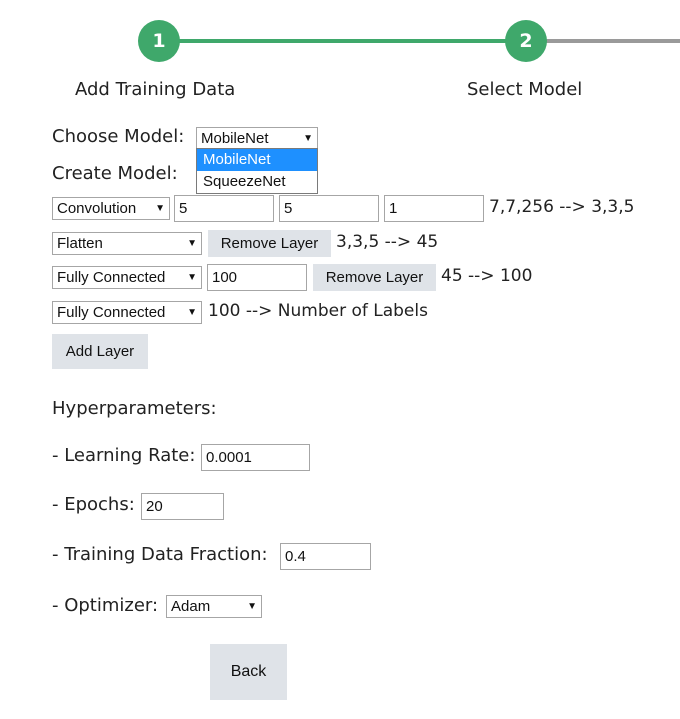 This screenshot has width=680, height=719. What do you see at coordinates (342, 41) in the screenshot?
I see `stepper-line-completed` at bounding box center [342, 41].